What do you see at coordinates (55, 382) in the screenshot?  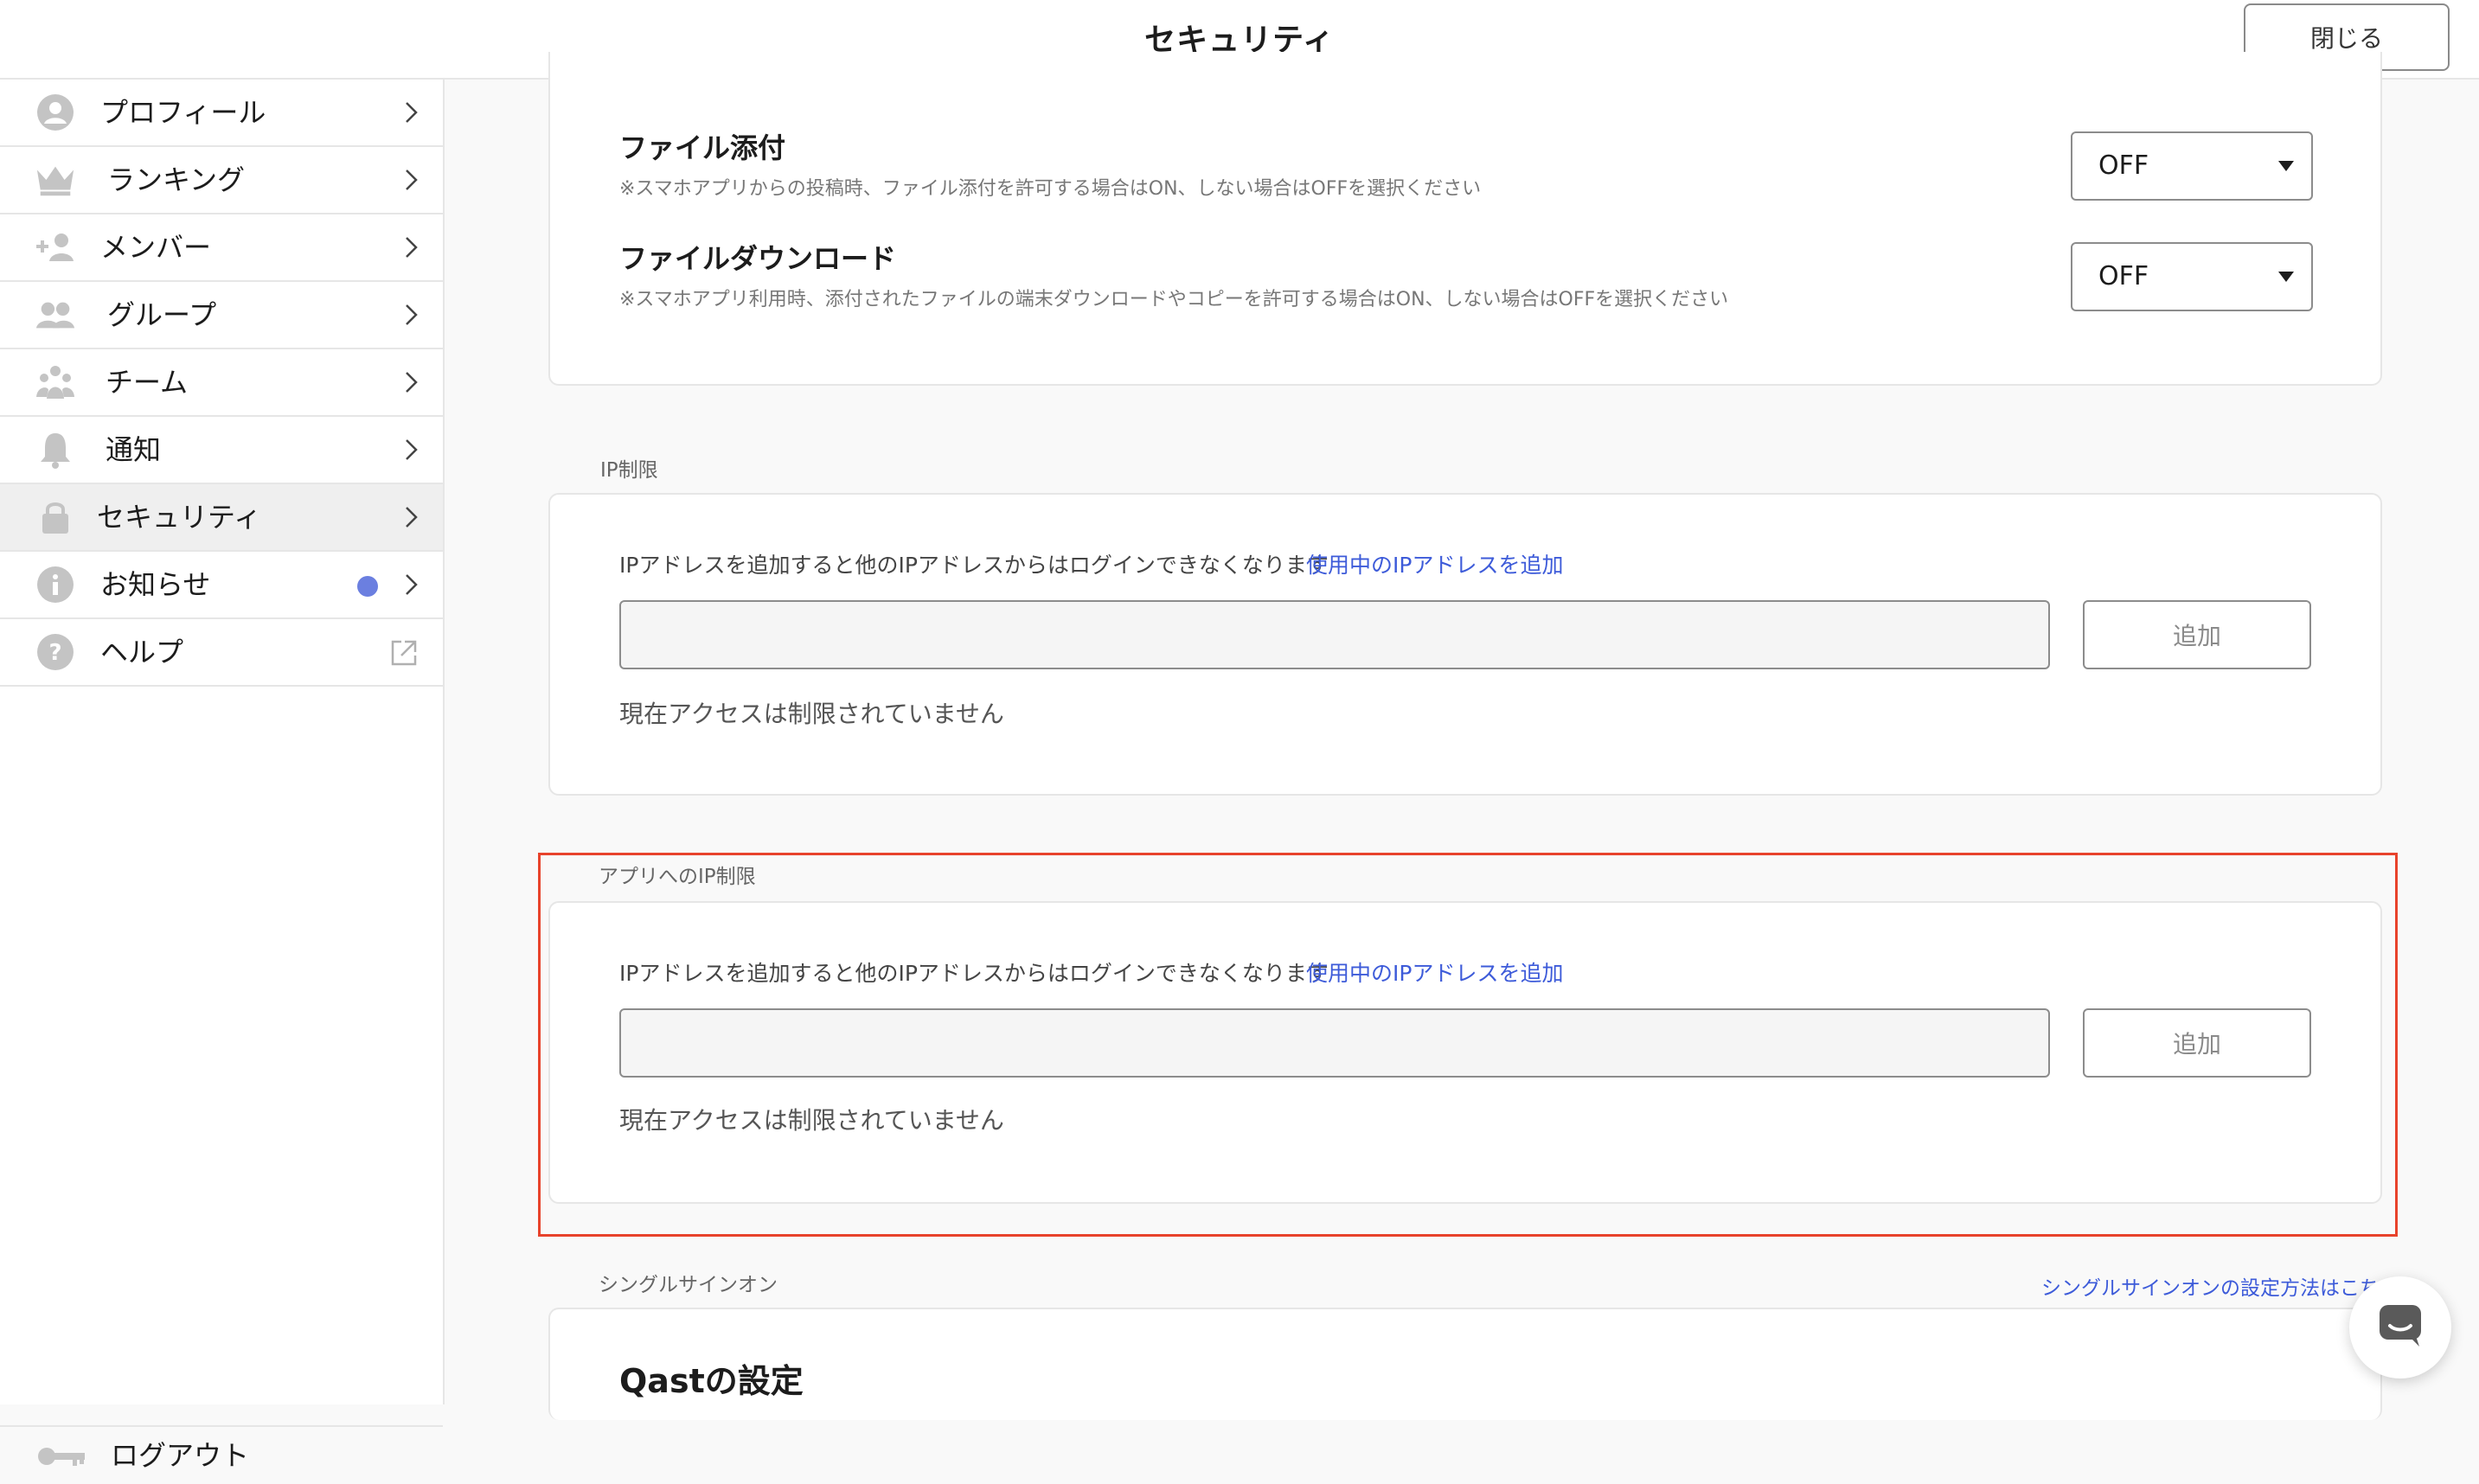 I see `team-icon` at bounding box center [55, 382].